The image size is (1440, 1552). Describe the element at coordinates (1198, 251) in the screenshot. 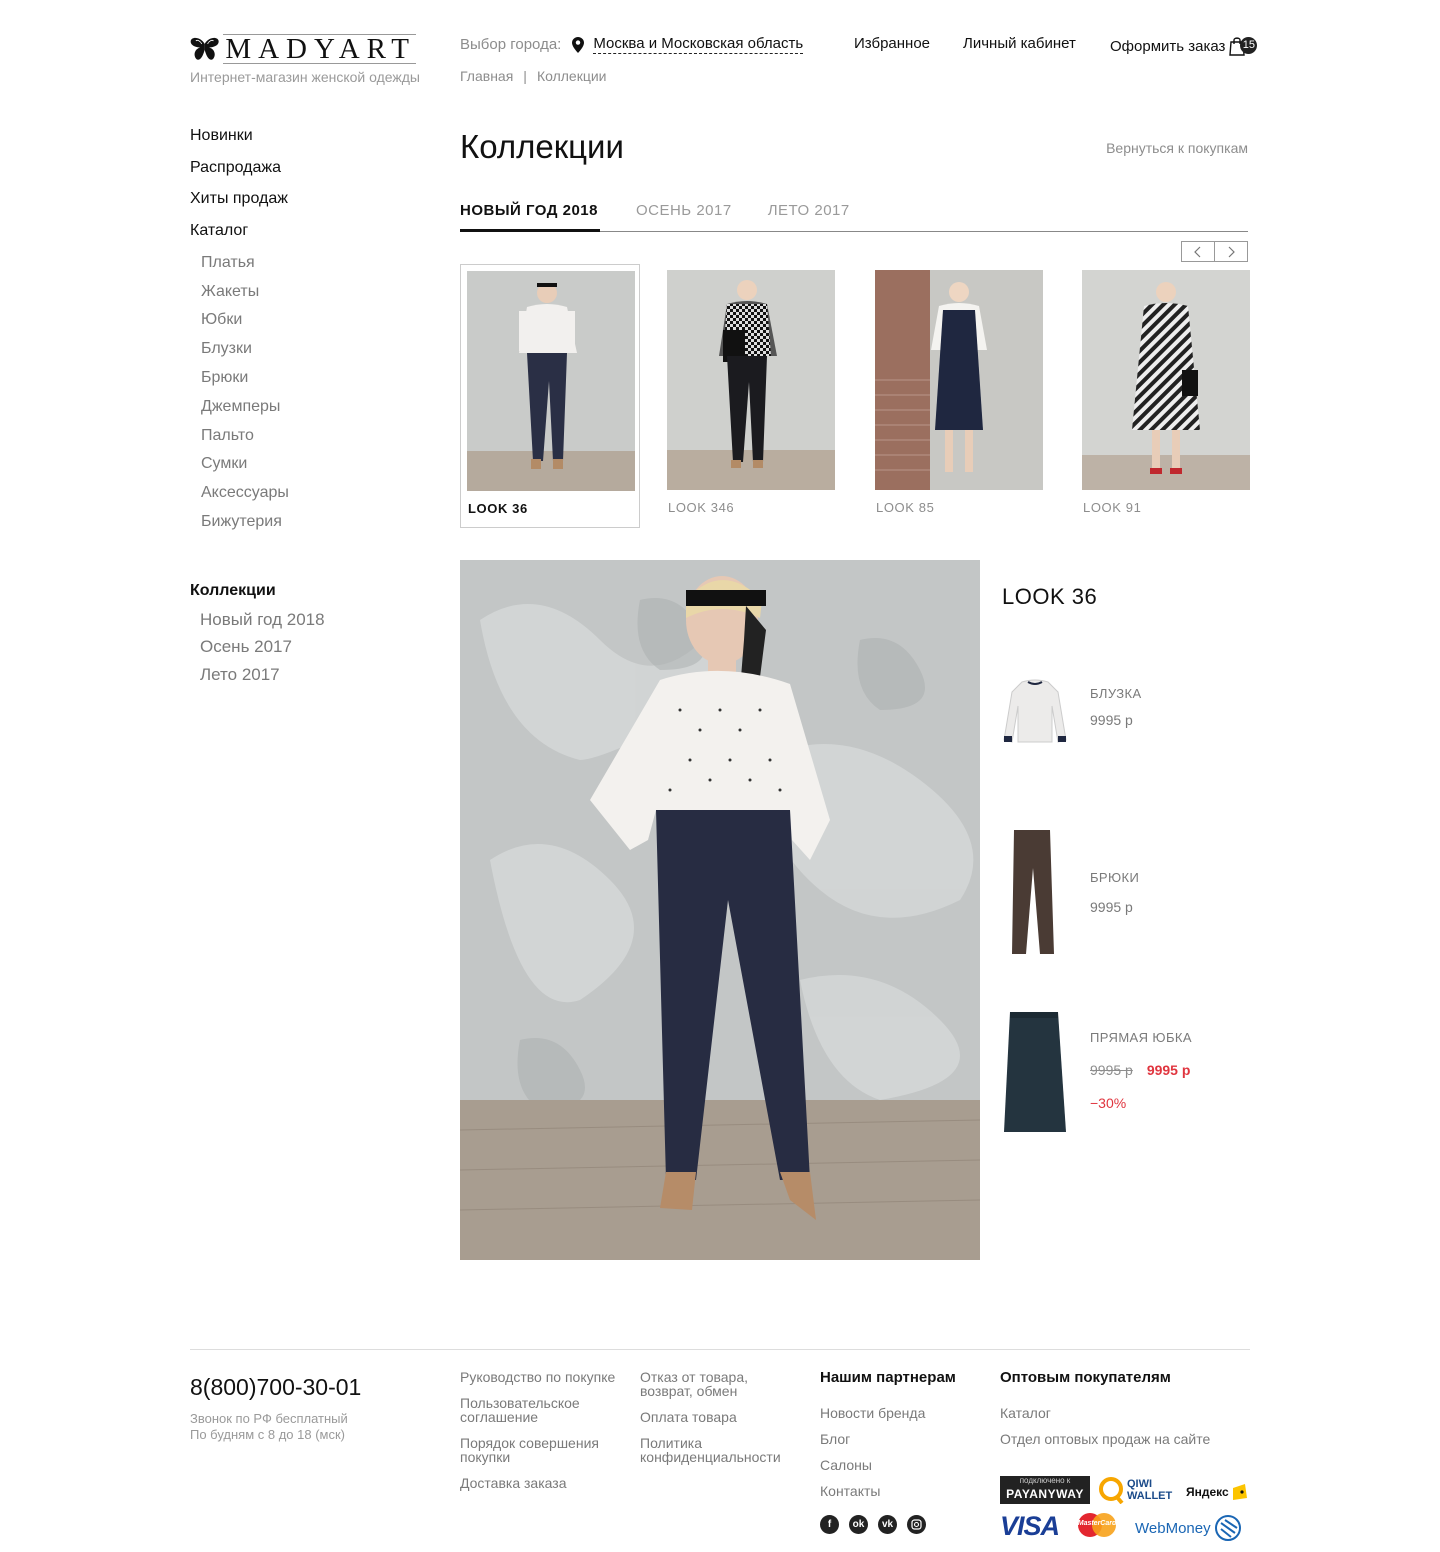

I see `chevron-left-icon` at that location.